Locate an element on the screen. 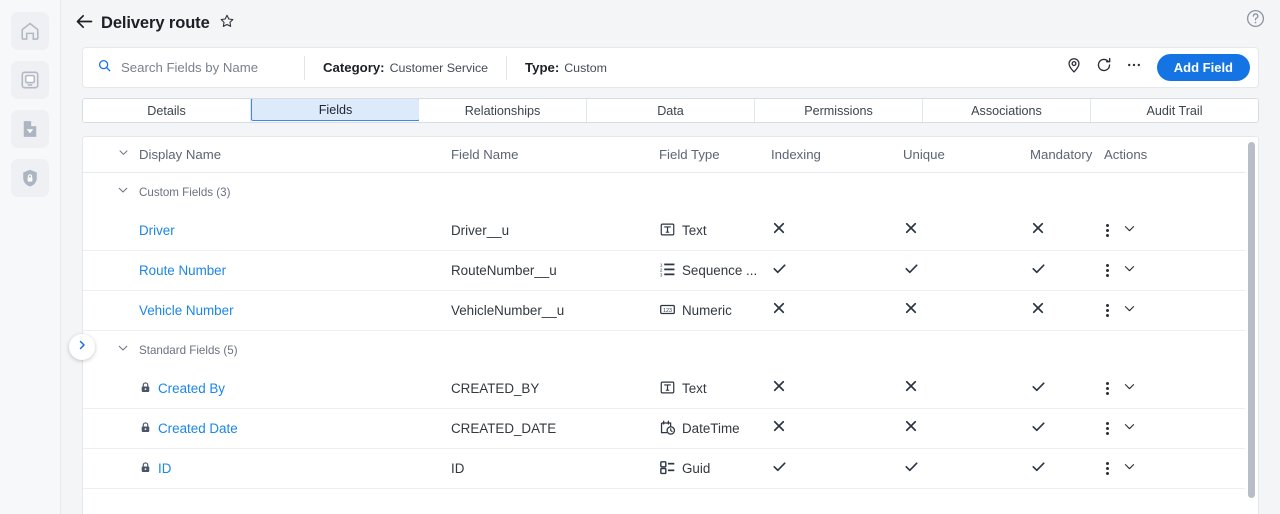 Image resolution: width=1280 pixels, height=514 pixels. field-link: ID is located at coordinates (164, 468).